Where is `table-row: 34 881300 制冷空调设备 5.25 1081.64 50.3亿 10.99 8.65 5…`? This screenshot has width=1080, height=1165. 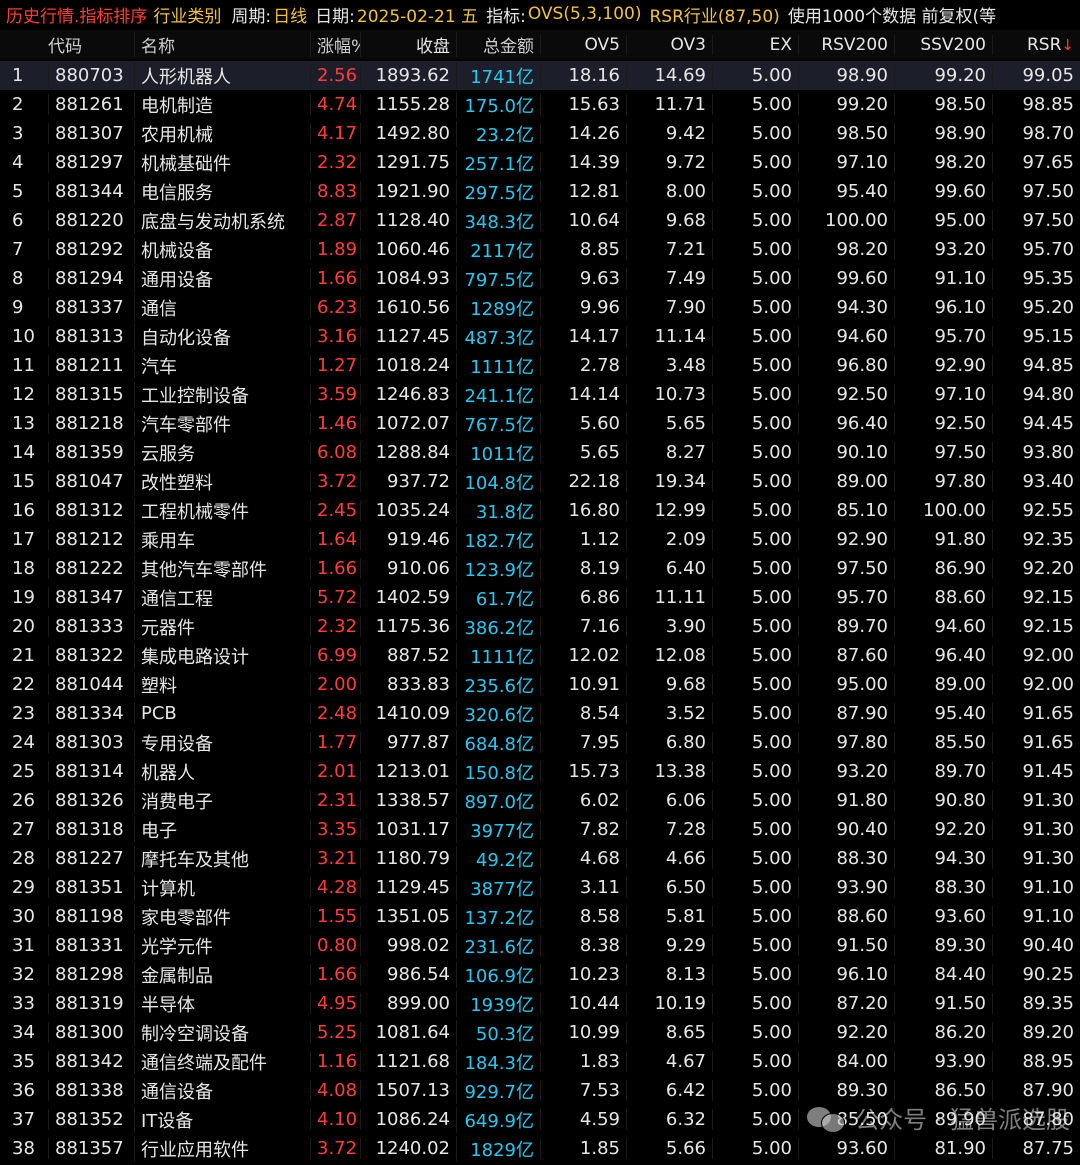
table-row: 34 881300 制冷空调设备 5.25 1081.64 50.3亿 10.99 8.65 5… is located at coordinates (540, 1032).